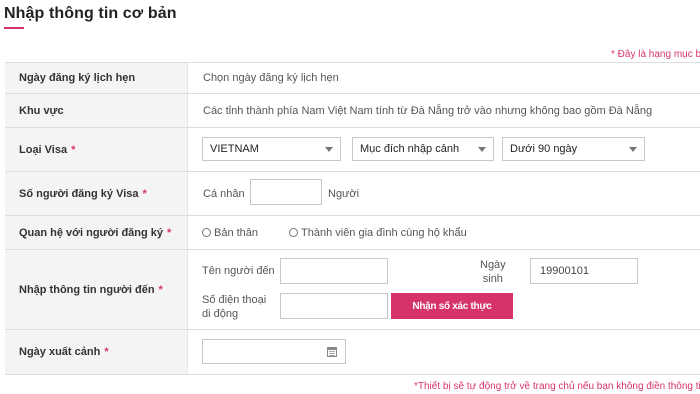  I want to click on departure-date-input, so click(274, 351).